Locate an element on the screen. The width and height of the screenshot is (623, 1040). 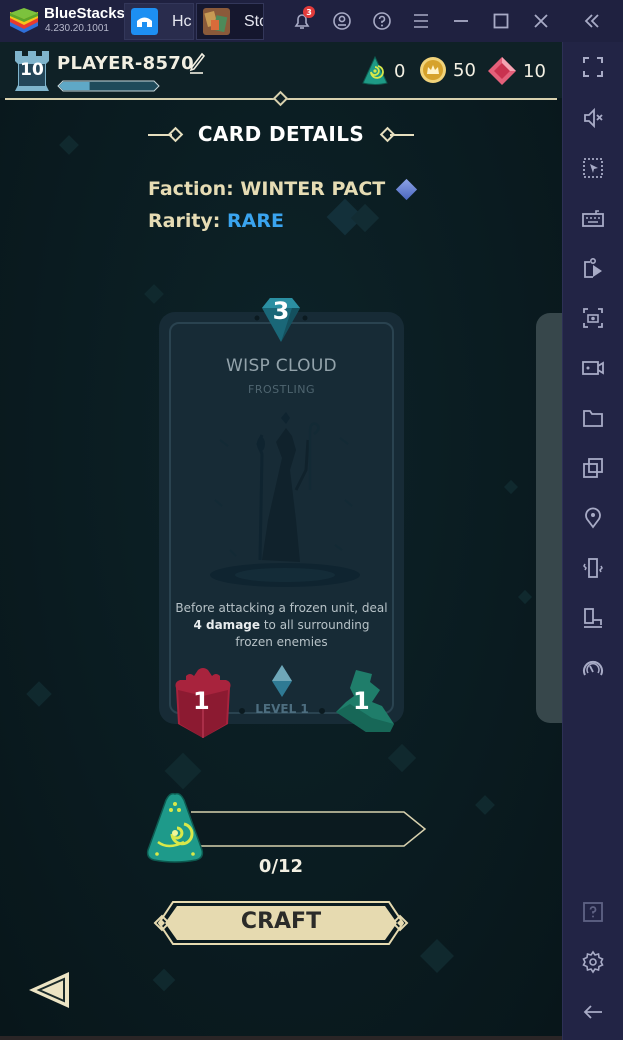
coins-count: 50 is located at coordinates (464, 70).